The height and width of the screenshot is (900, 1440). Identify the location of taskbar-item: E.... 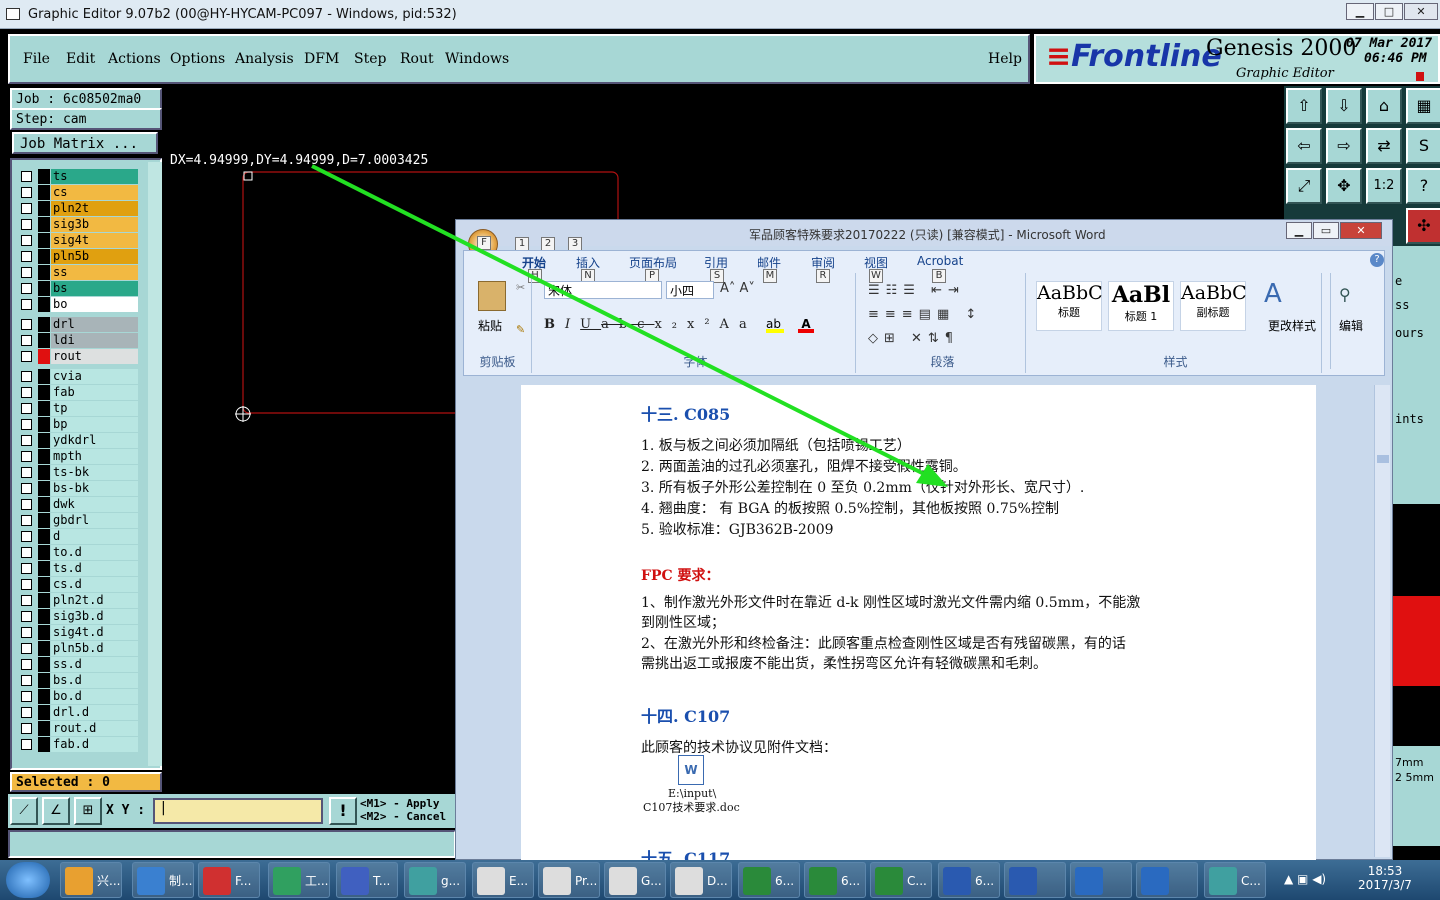
(503, 880).